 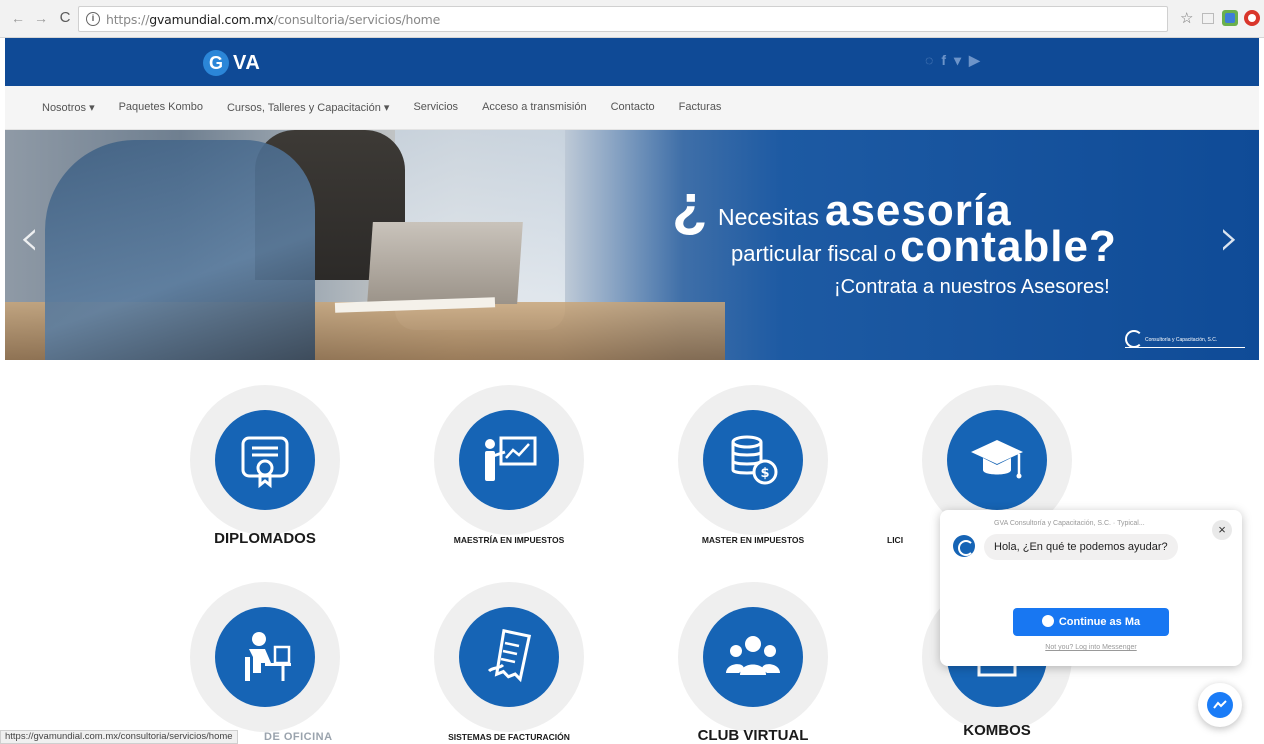 I want to click on forward-arrow-icon: →, so click(x=41, y=18).